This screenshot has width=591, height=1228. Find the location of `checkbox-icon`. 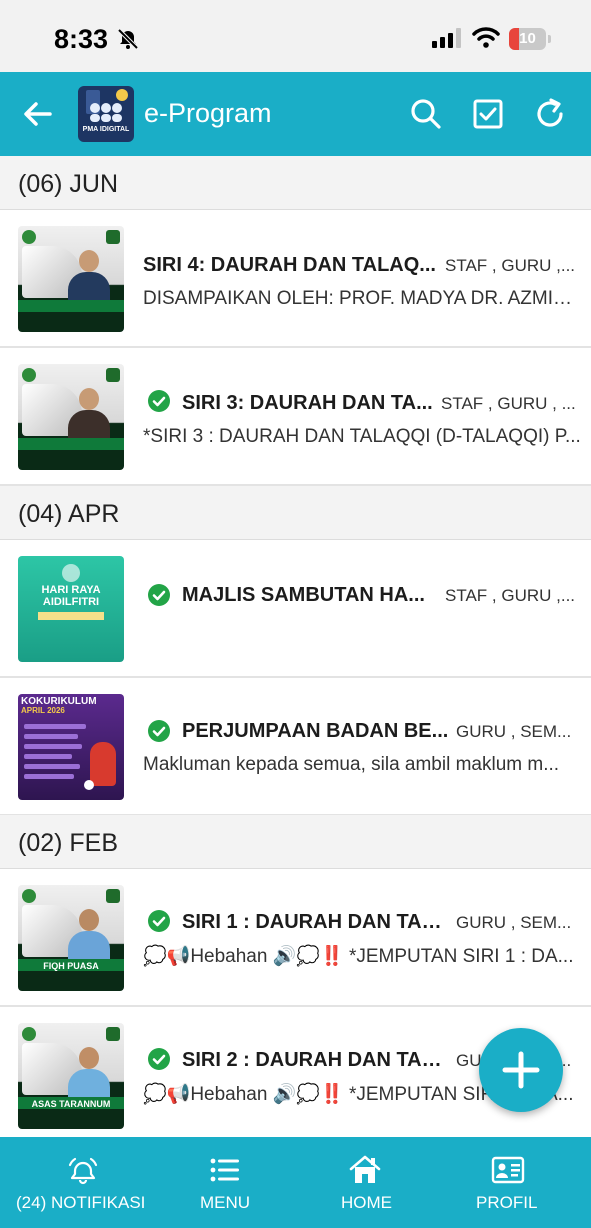

checkbox-icon is located at coordinates (488, 114).